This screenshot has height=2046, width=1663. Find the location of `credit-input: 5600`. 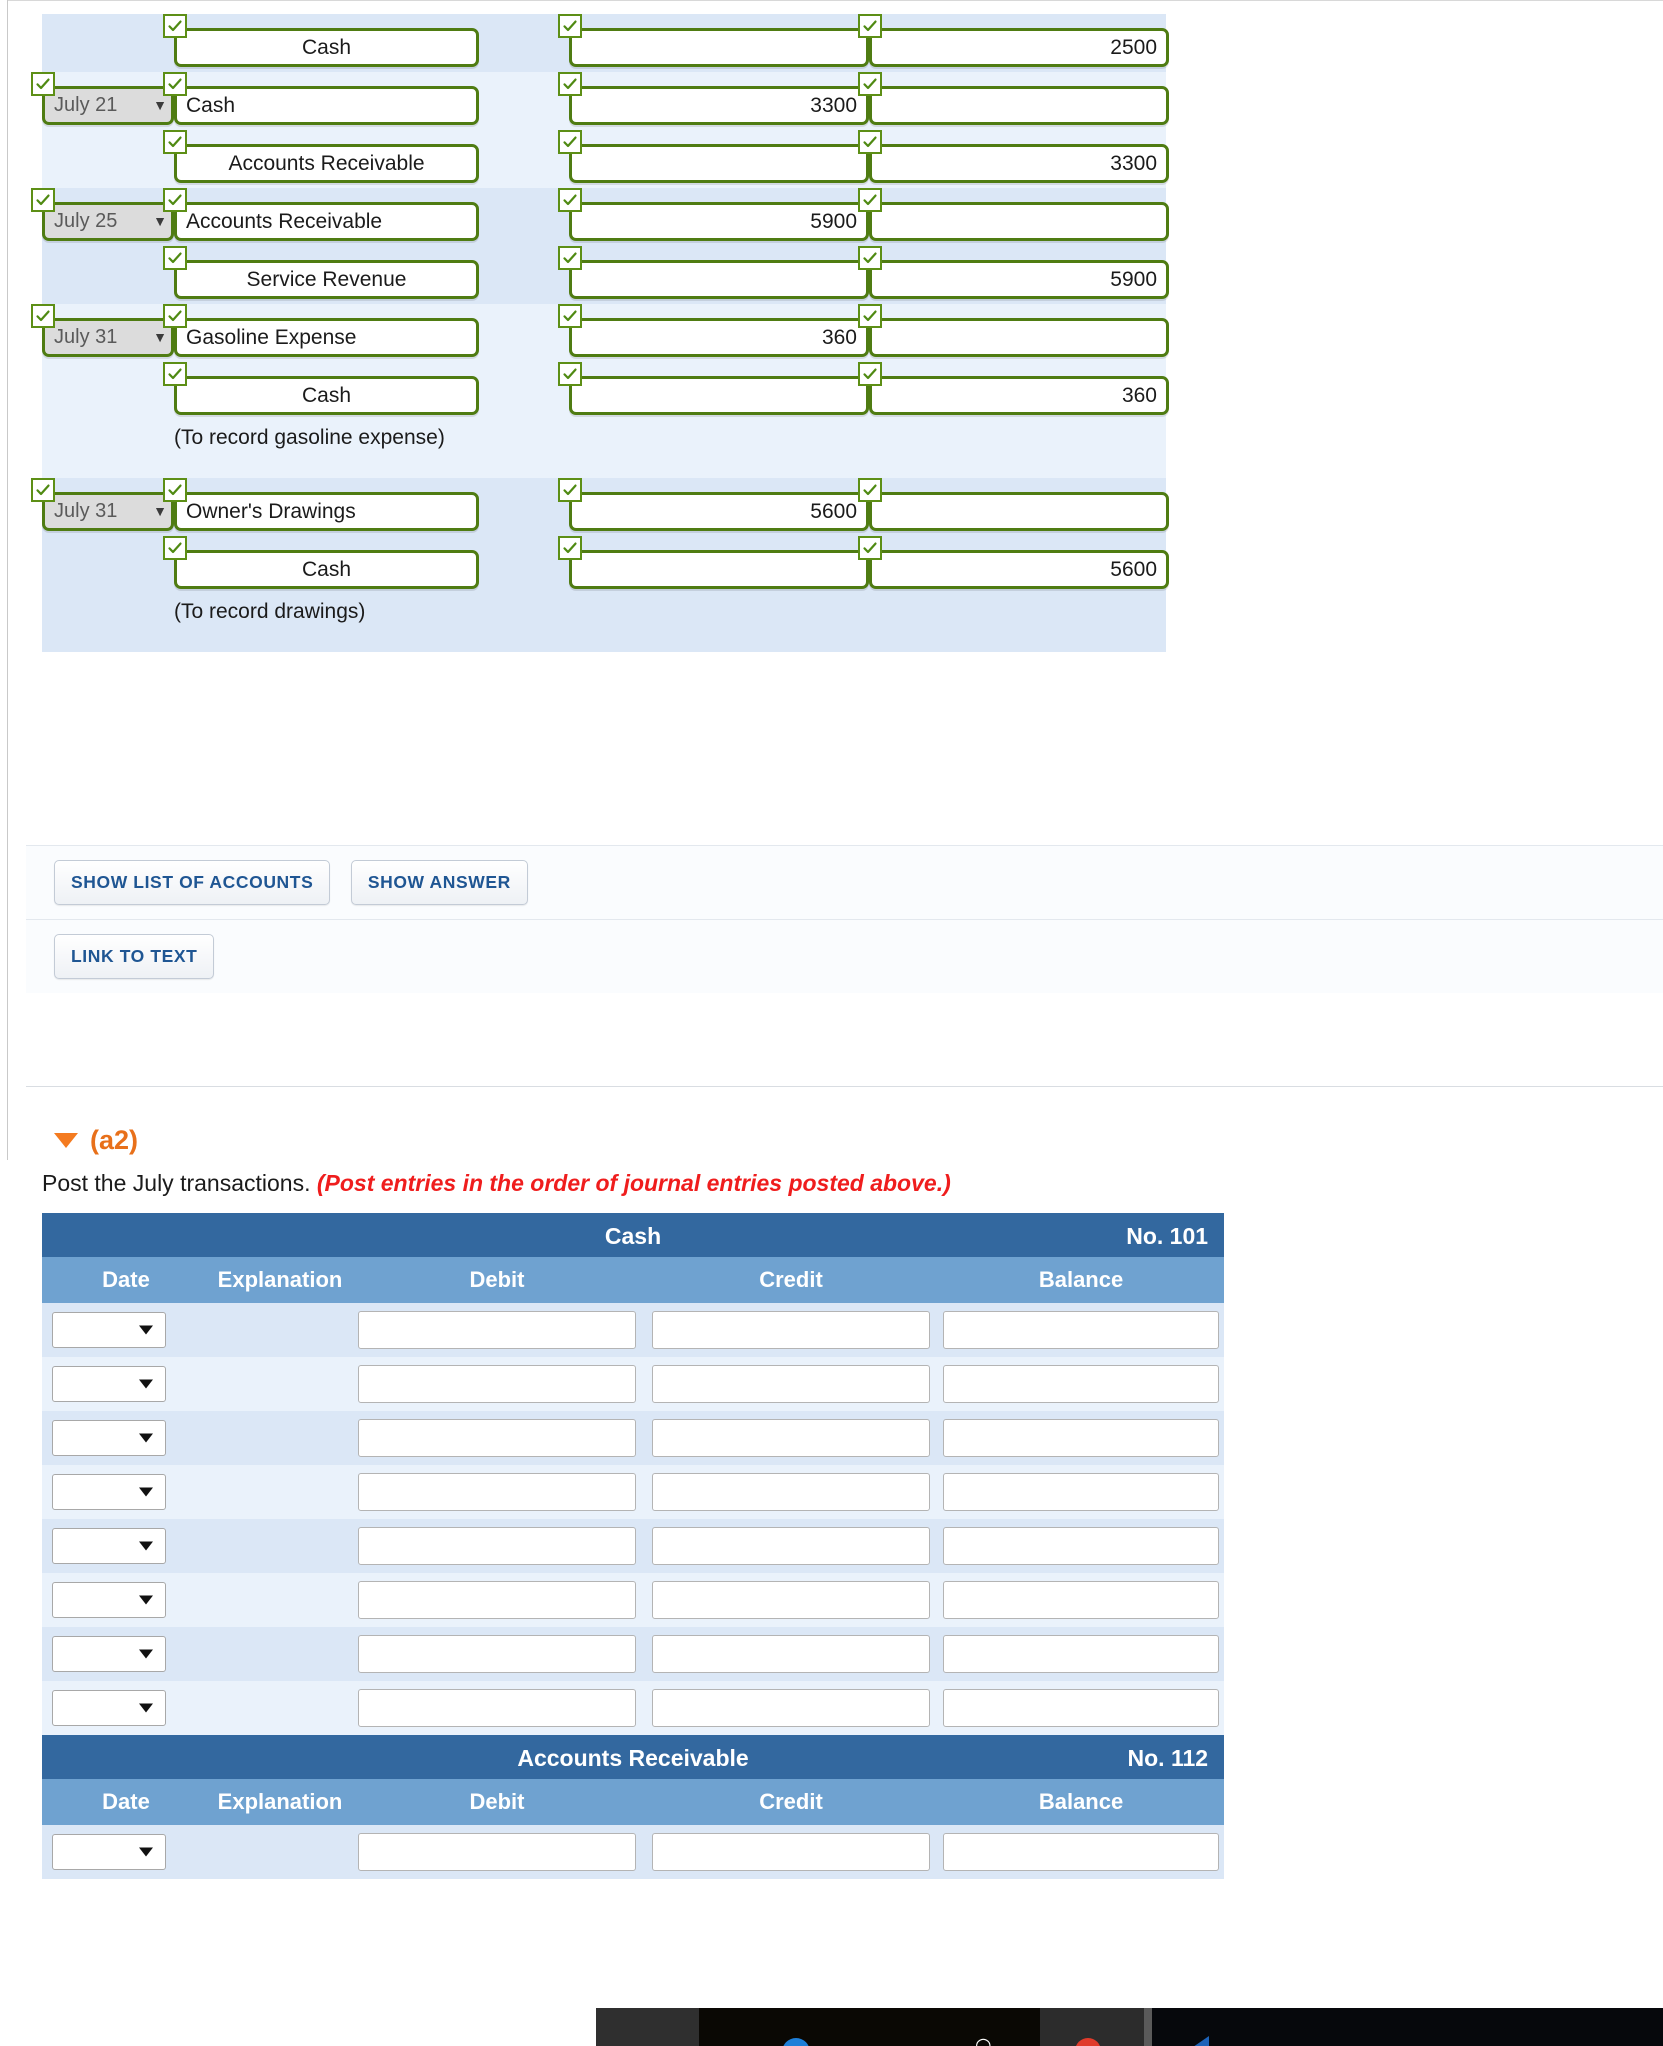

credit-input: 5600 is located at coordinates (1019, 569).